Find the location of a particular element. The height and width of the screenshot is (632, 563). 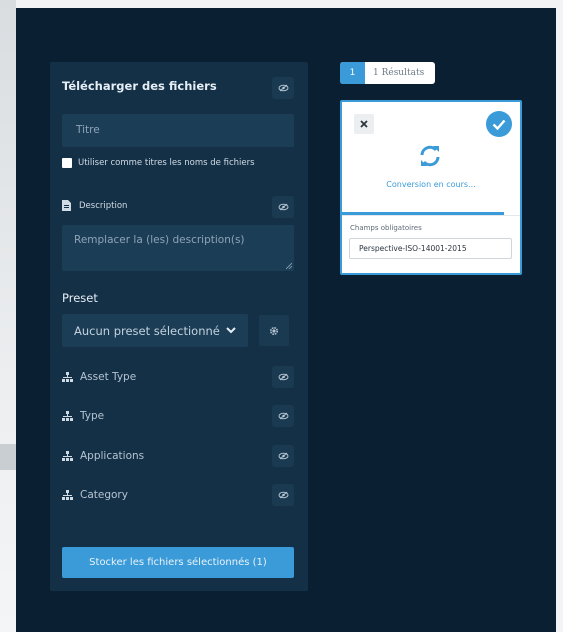

title-placeholder: Titre is located at coordinates (88, 130).